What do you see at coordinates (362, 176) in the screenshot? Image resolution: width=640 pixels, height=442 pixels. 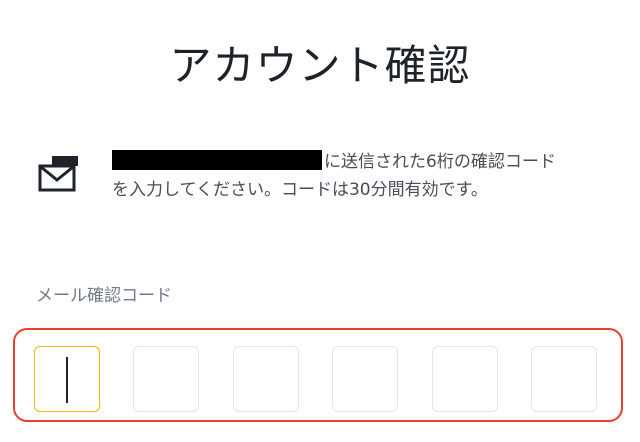 I see `verification-instructions: に送信された6桁の確認コード を入力してください。コードは30分間有効です。` at bounding box center [362, 176].